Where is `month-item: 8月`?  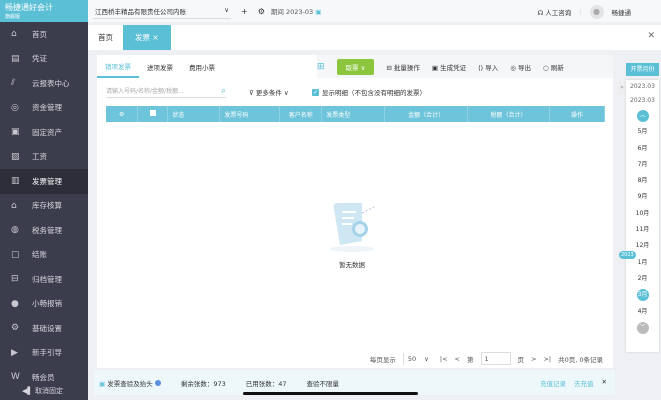 month-item: 8月 is located at coordinates (642, 181).